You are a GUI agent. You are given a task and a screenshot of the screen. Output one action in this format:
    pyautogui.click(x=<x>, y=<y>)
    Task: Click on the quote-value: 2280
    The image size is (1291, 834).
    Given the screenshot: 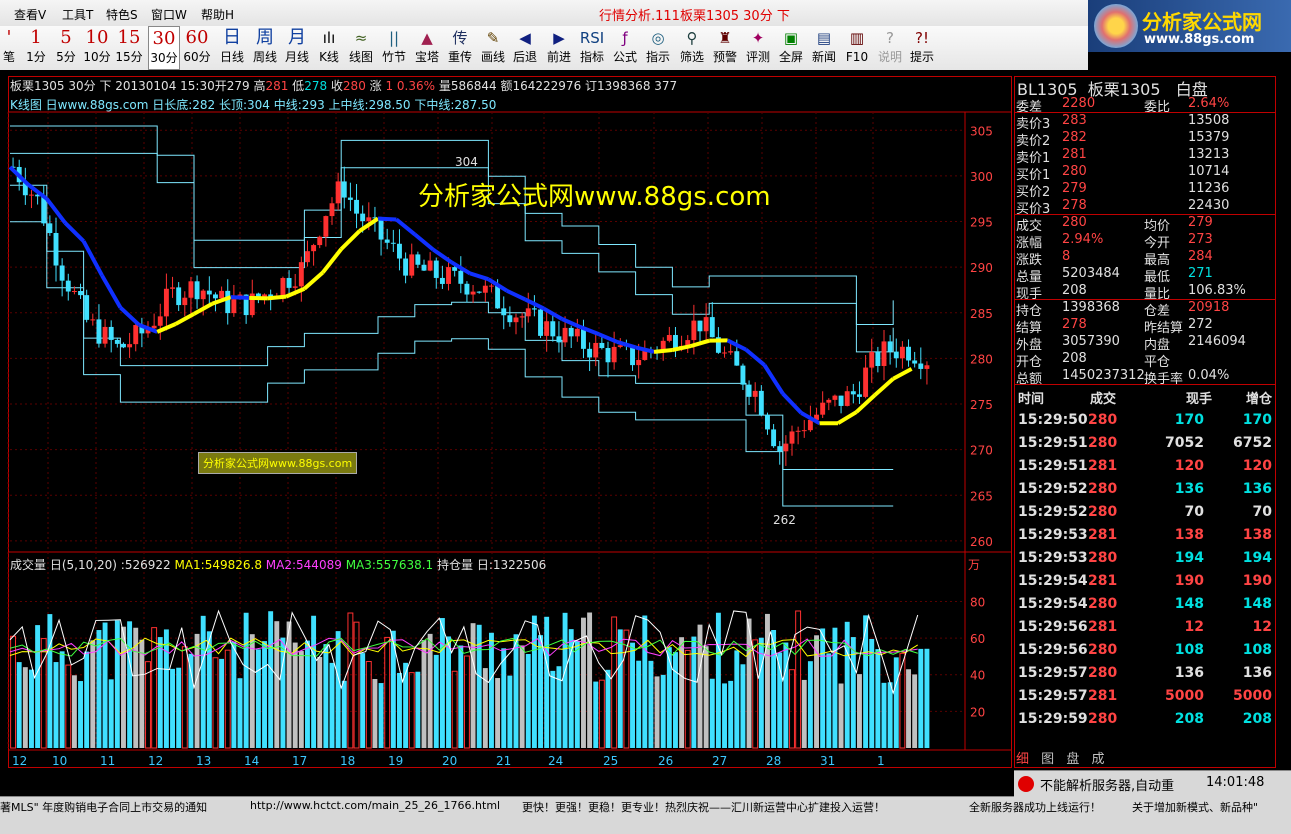 What is the action you would take?
    pyautogui.click(x=1078, y=103)
    